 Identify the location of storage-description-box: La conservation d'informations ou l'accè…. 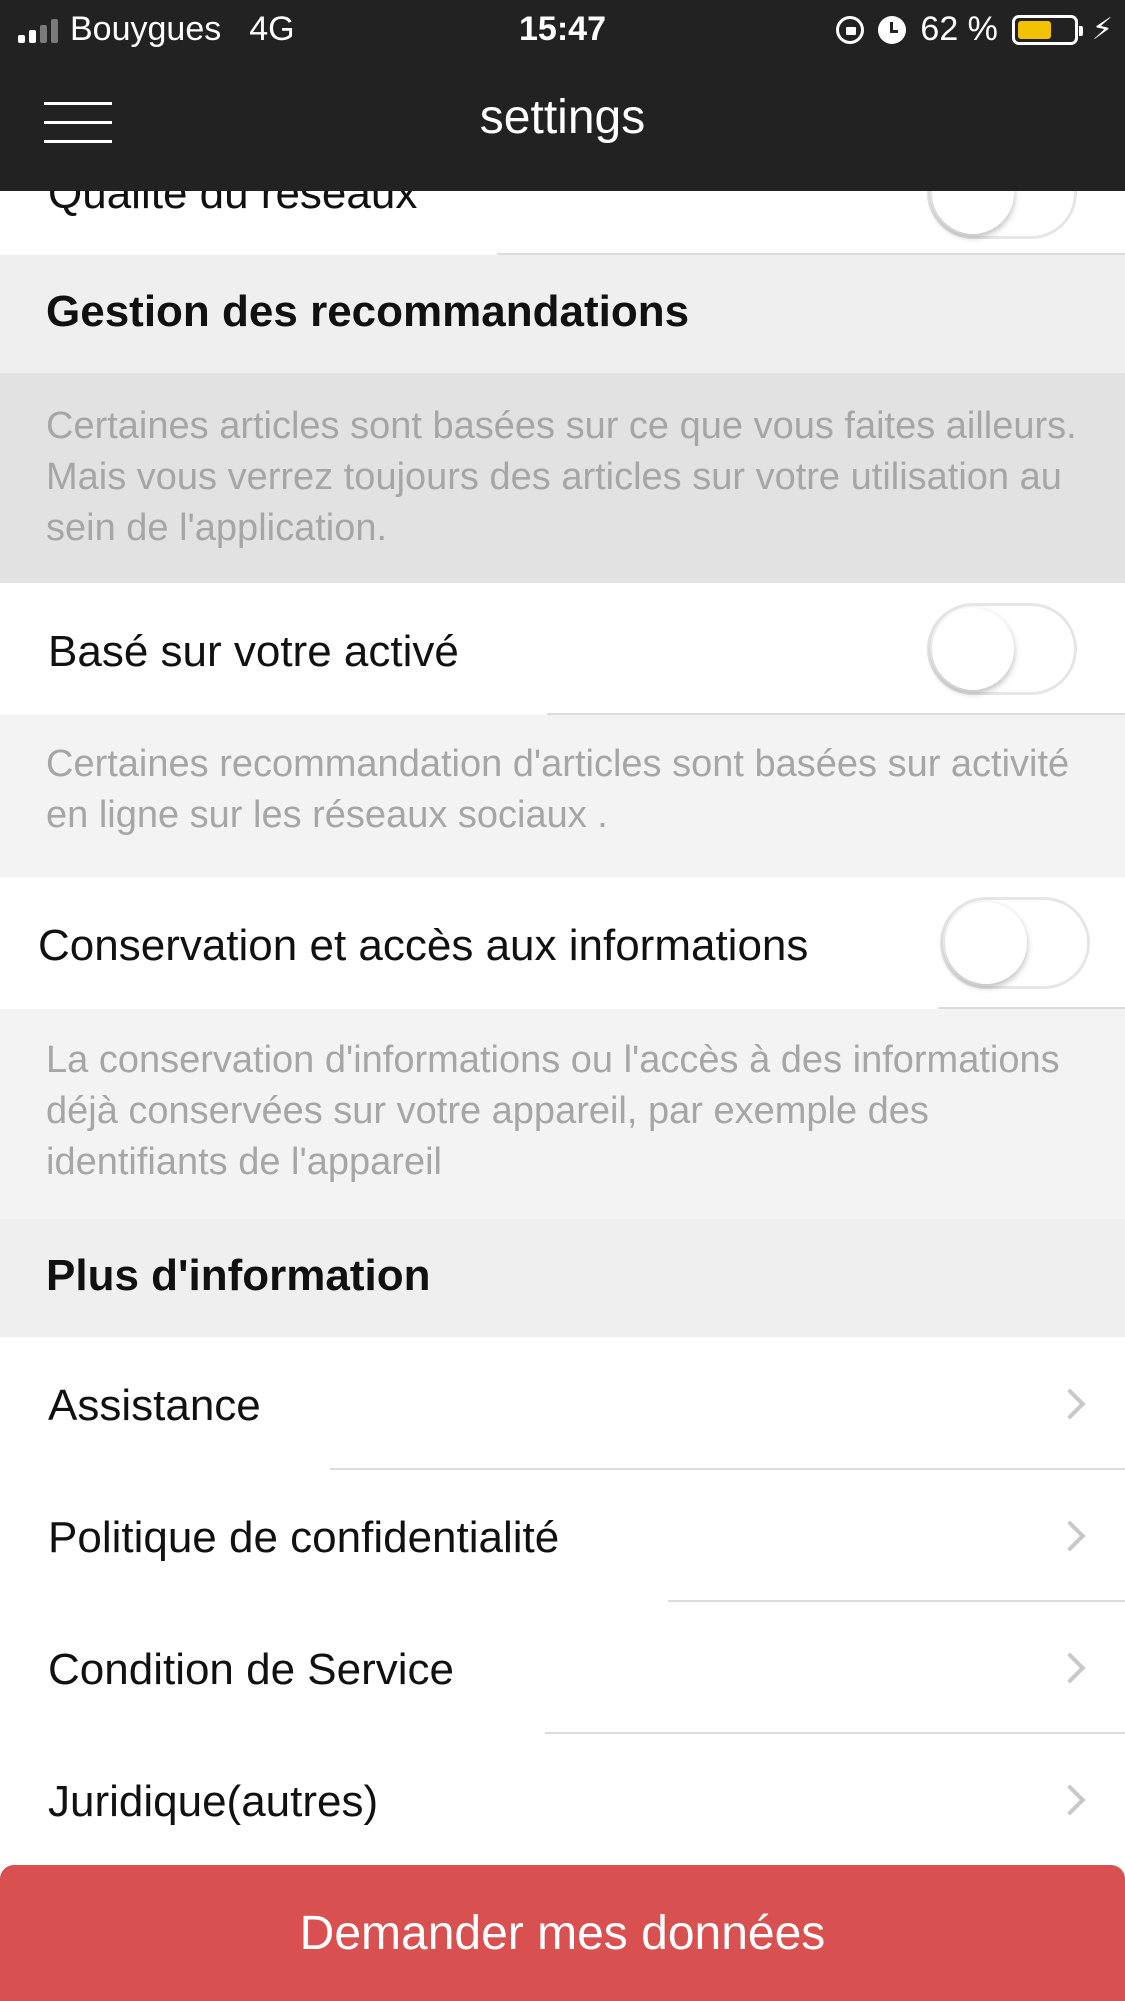
(562, 1114).